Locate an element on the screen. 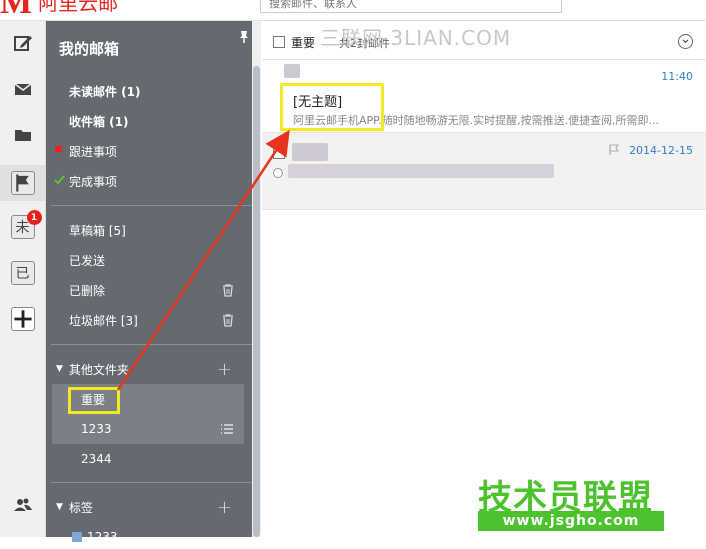  watermark-top: 三联网 3LIAN.COM is located at coordinates (416, 38).